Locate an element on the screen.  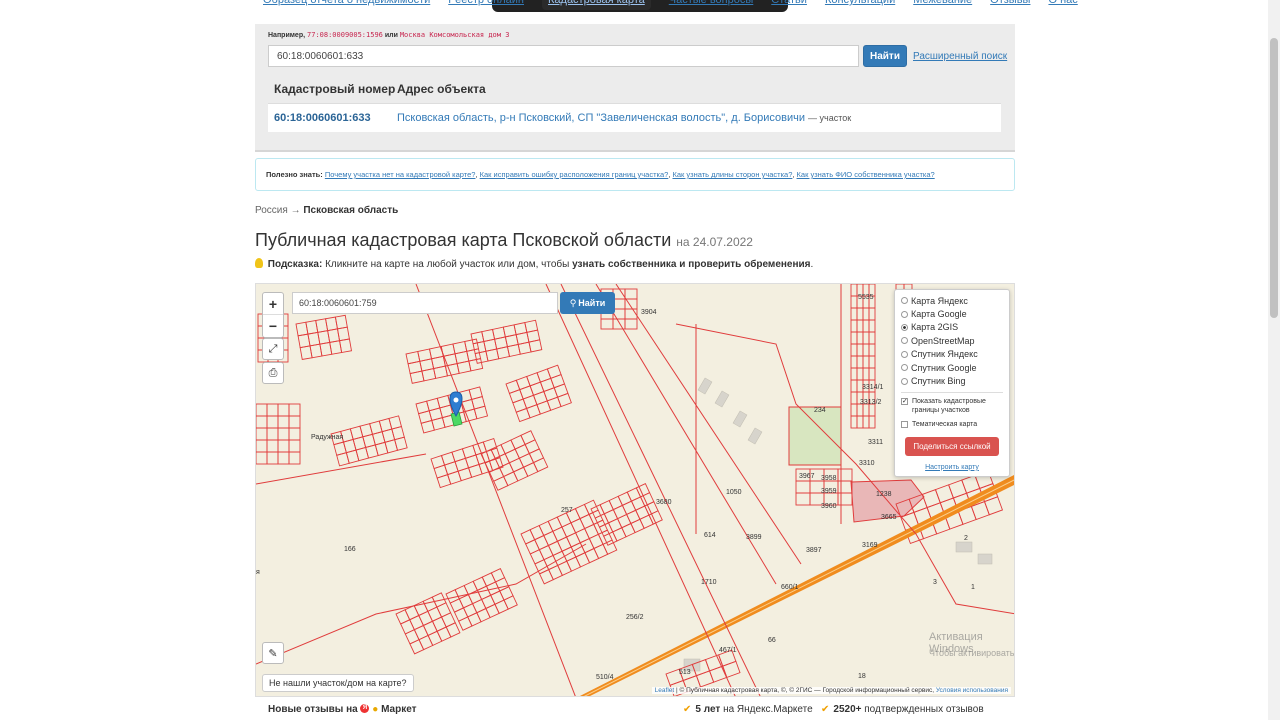
not-found-button: Не нашли участок/дом на карте? is located at coordinates (338, 683).